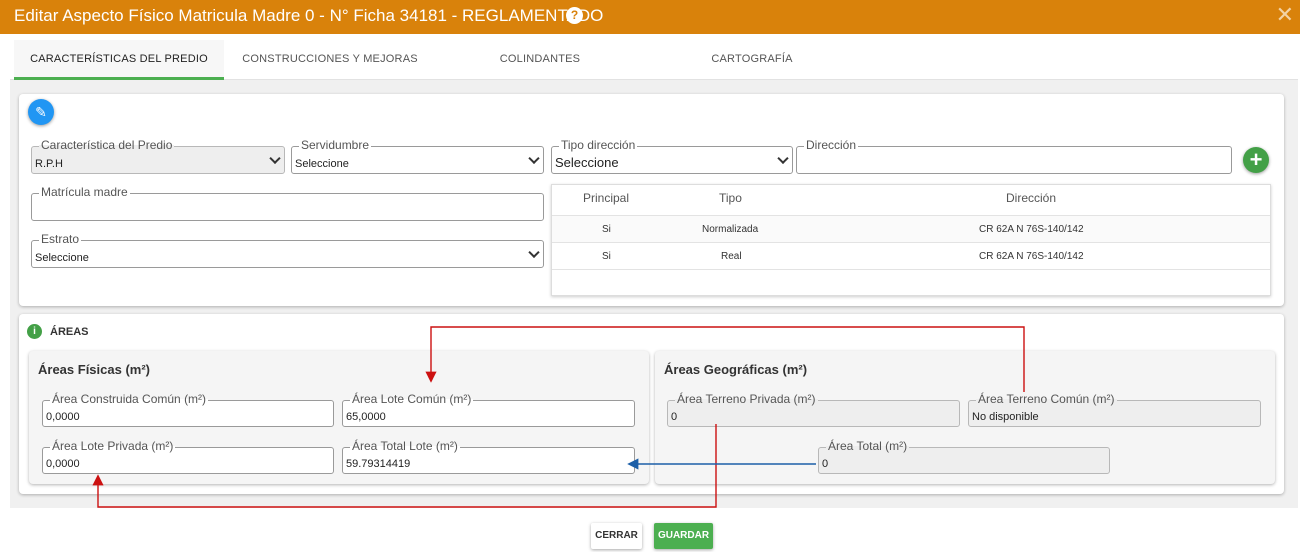  Describe the element at coordinates (188, 456) in the screenshot. I see `area-lote-privada-input: Área Lote Privada (m²) 0,0000` at that location.